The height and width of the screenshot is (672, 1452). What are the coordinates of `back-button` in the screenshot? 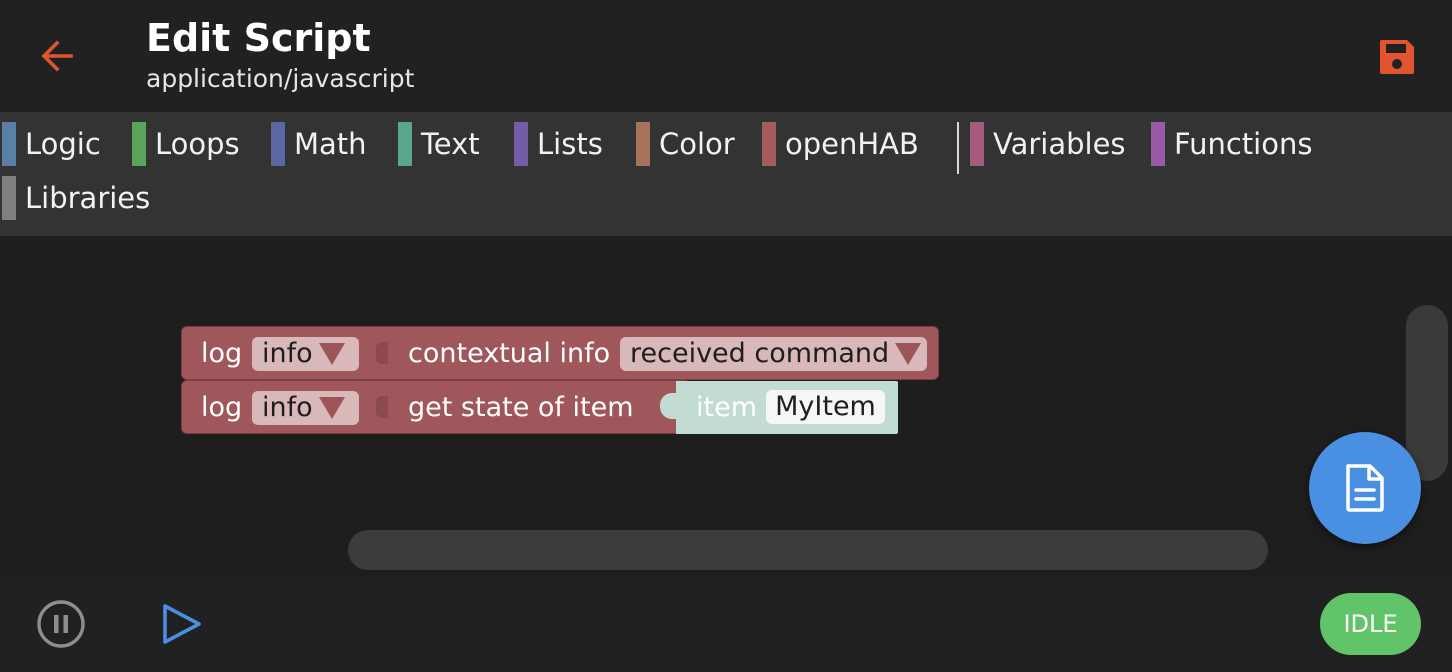 It's located at (57, 56).